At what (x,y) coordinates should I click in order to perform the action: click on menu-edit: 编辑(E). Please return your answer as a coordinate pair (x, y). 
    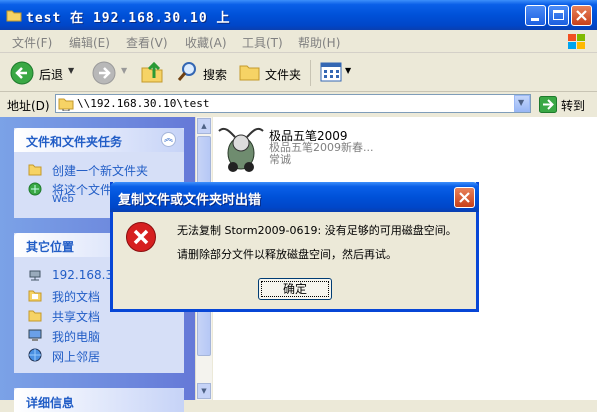
    Looking at the image, I should click on (89, 42).